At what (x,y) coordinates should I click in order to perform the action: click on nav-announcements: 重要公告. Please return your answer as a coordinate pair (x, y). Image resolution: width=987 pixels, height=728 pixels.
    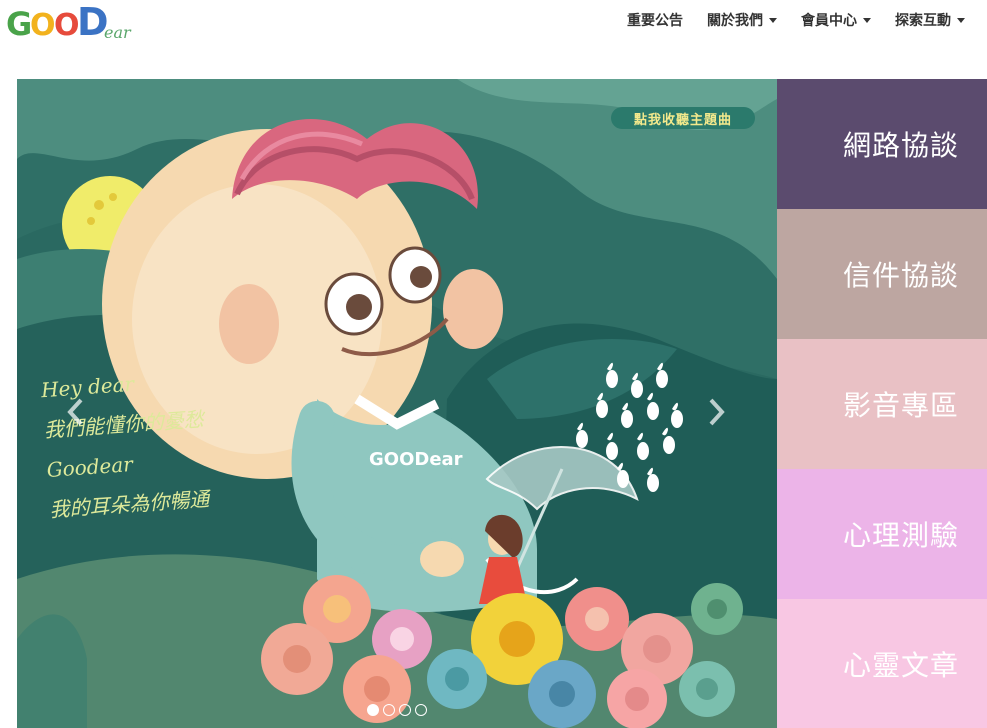
    Looking at the image, I should click on (655, 20).